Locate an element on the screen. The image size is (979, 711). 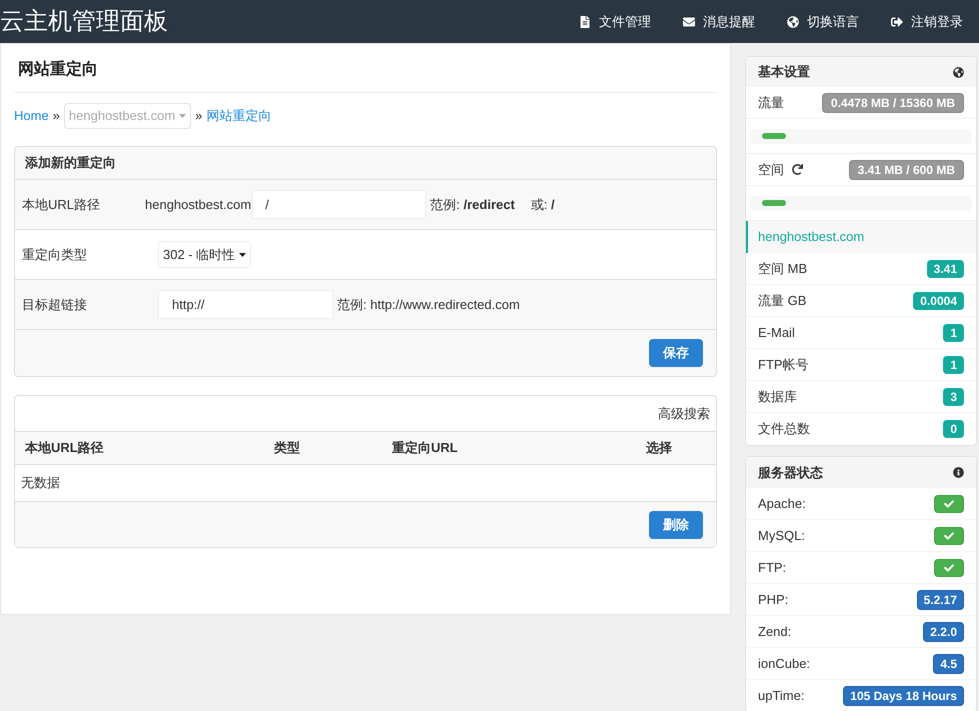
info-icon is located at coordinates (958, 472).